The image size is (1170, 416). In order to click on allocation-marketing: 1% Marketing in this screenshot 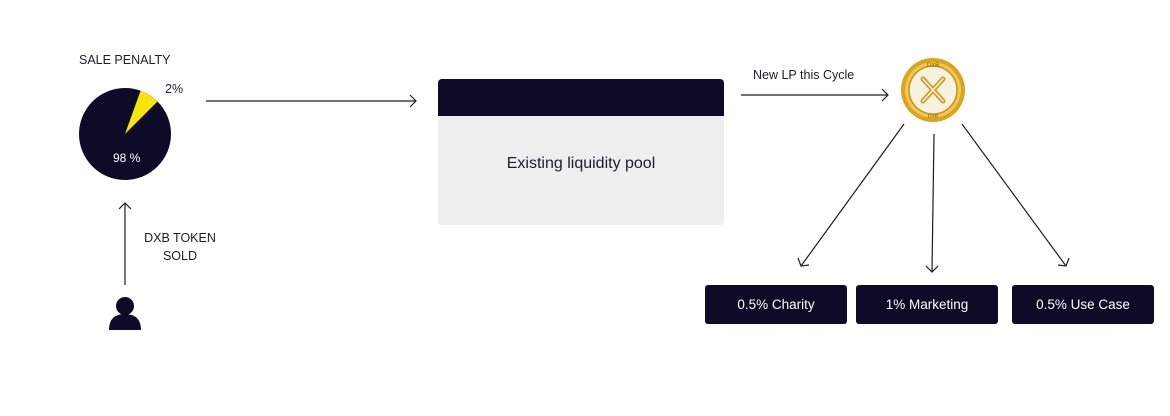, I will do `click(927, 304)`.